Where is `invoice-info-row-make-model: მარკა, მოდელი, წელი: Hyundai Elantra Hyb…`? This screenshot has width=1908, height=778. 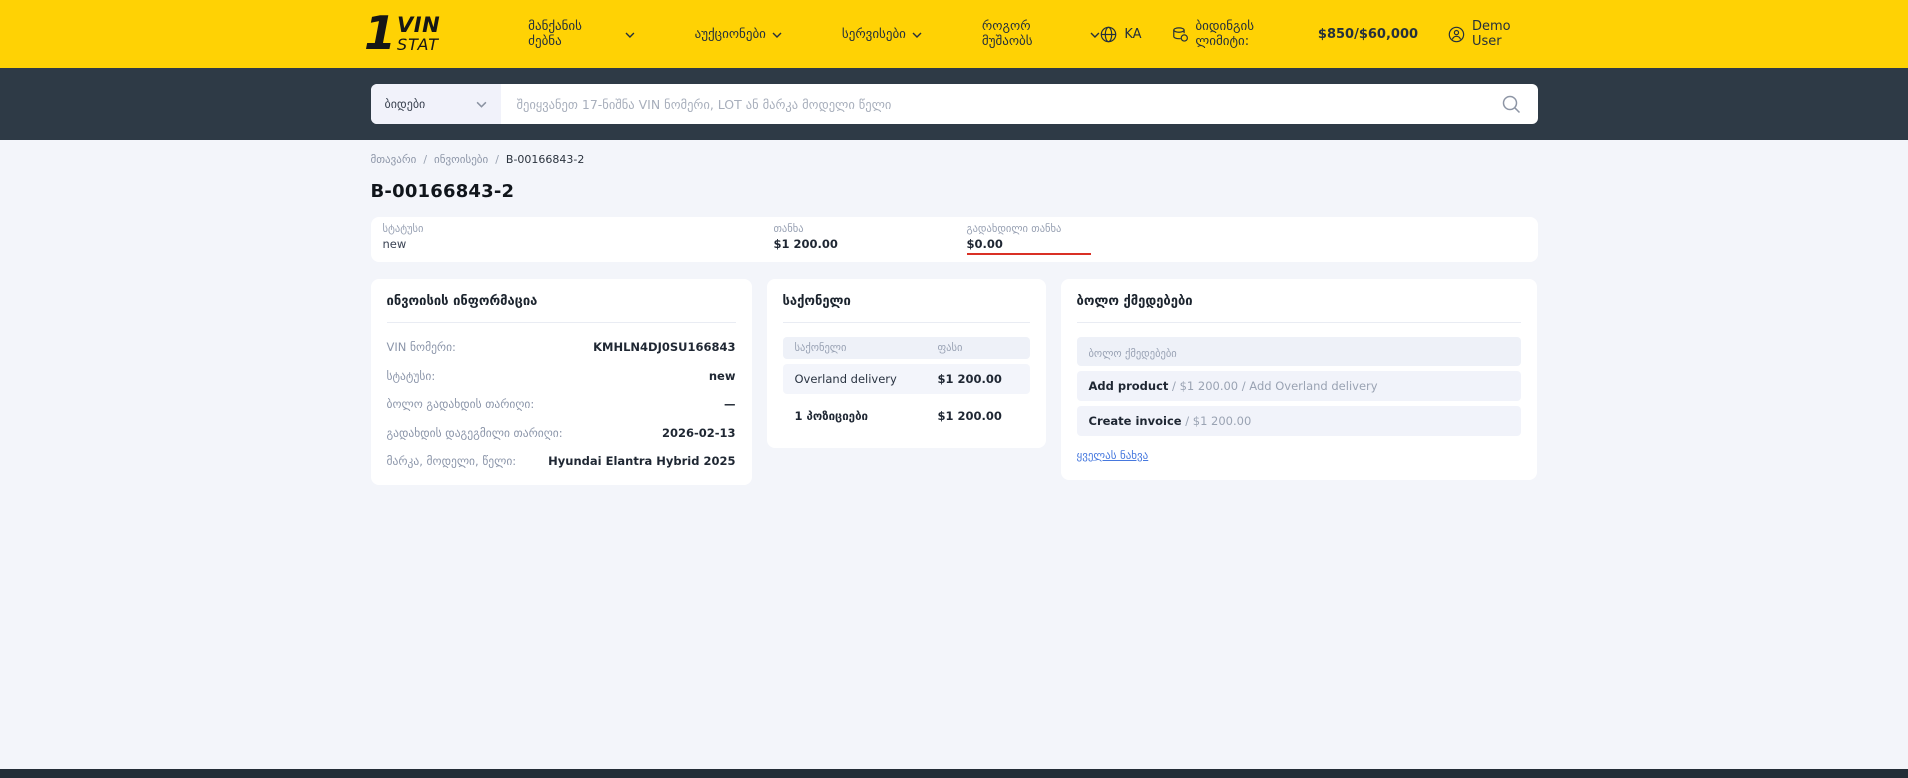 invoice-info-row-make-model: მარკა, მოდელი, წელი: Hyundai Elantra Hyb… is located at coordinates (561, 461).